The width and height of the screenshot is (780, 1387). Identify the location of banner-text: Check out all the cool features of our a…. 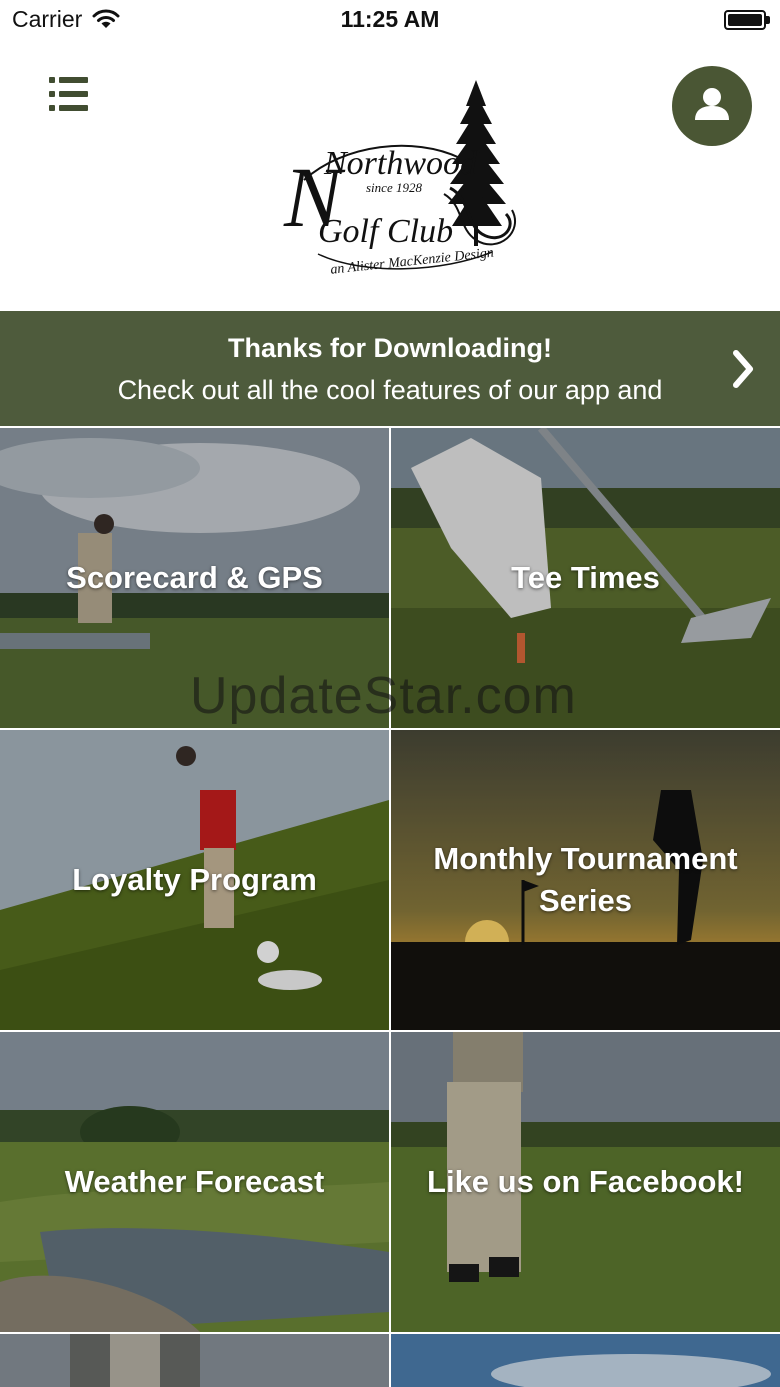
(390, 390).